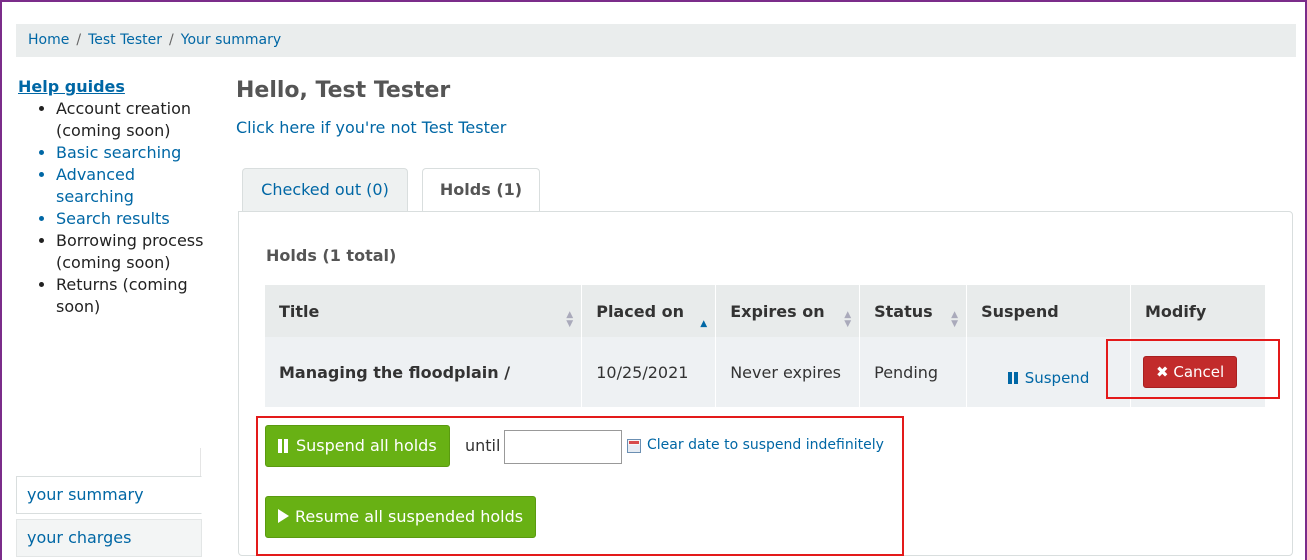 Image resolution: width=1307 pixels, height=560 pixels. What do you see at coordinates (283, 516) in the screenshot?
I see `play-icon` at bounding box center [283, 516].